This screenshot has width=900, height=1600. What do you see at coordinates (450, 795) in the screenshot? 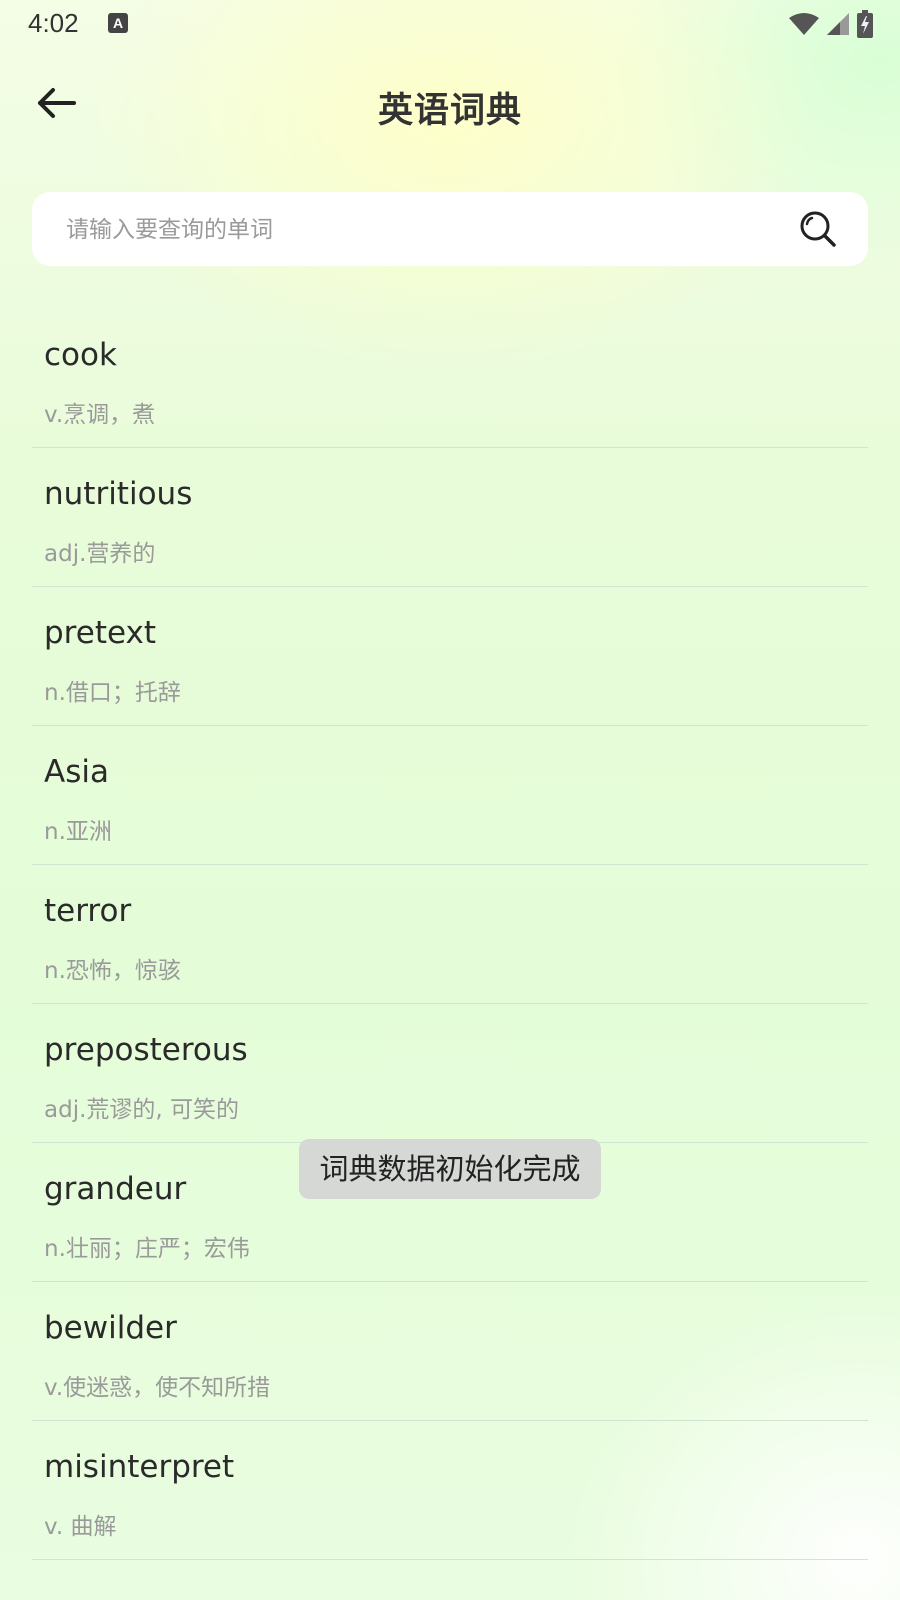
I see `list-item: Asia n.亚洲` at bounding box center [450, 795].